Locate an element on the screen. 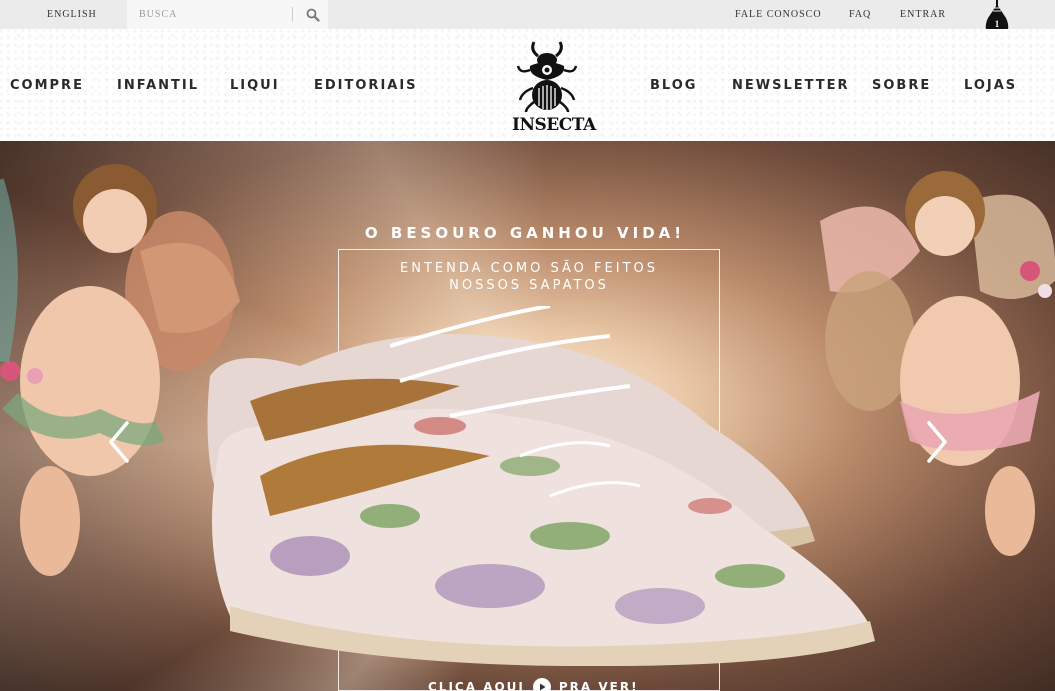 The height and width of the screenshot is (691, 1055). chevron-right-icon is located at coordinates (937, 442).